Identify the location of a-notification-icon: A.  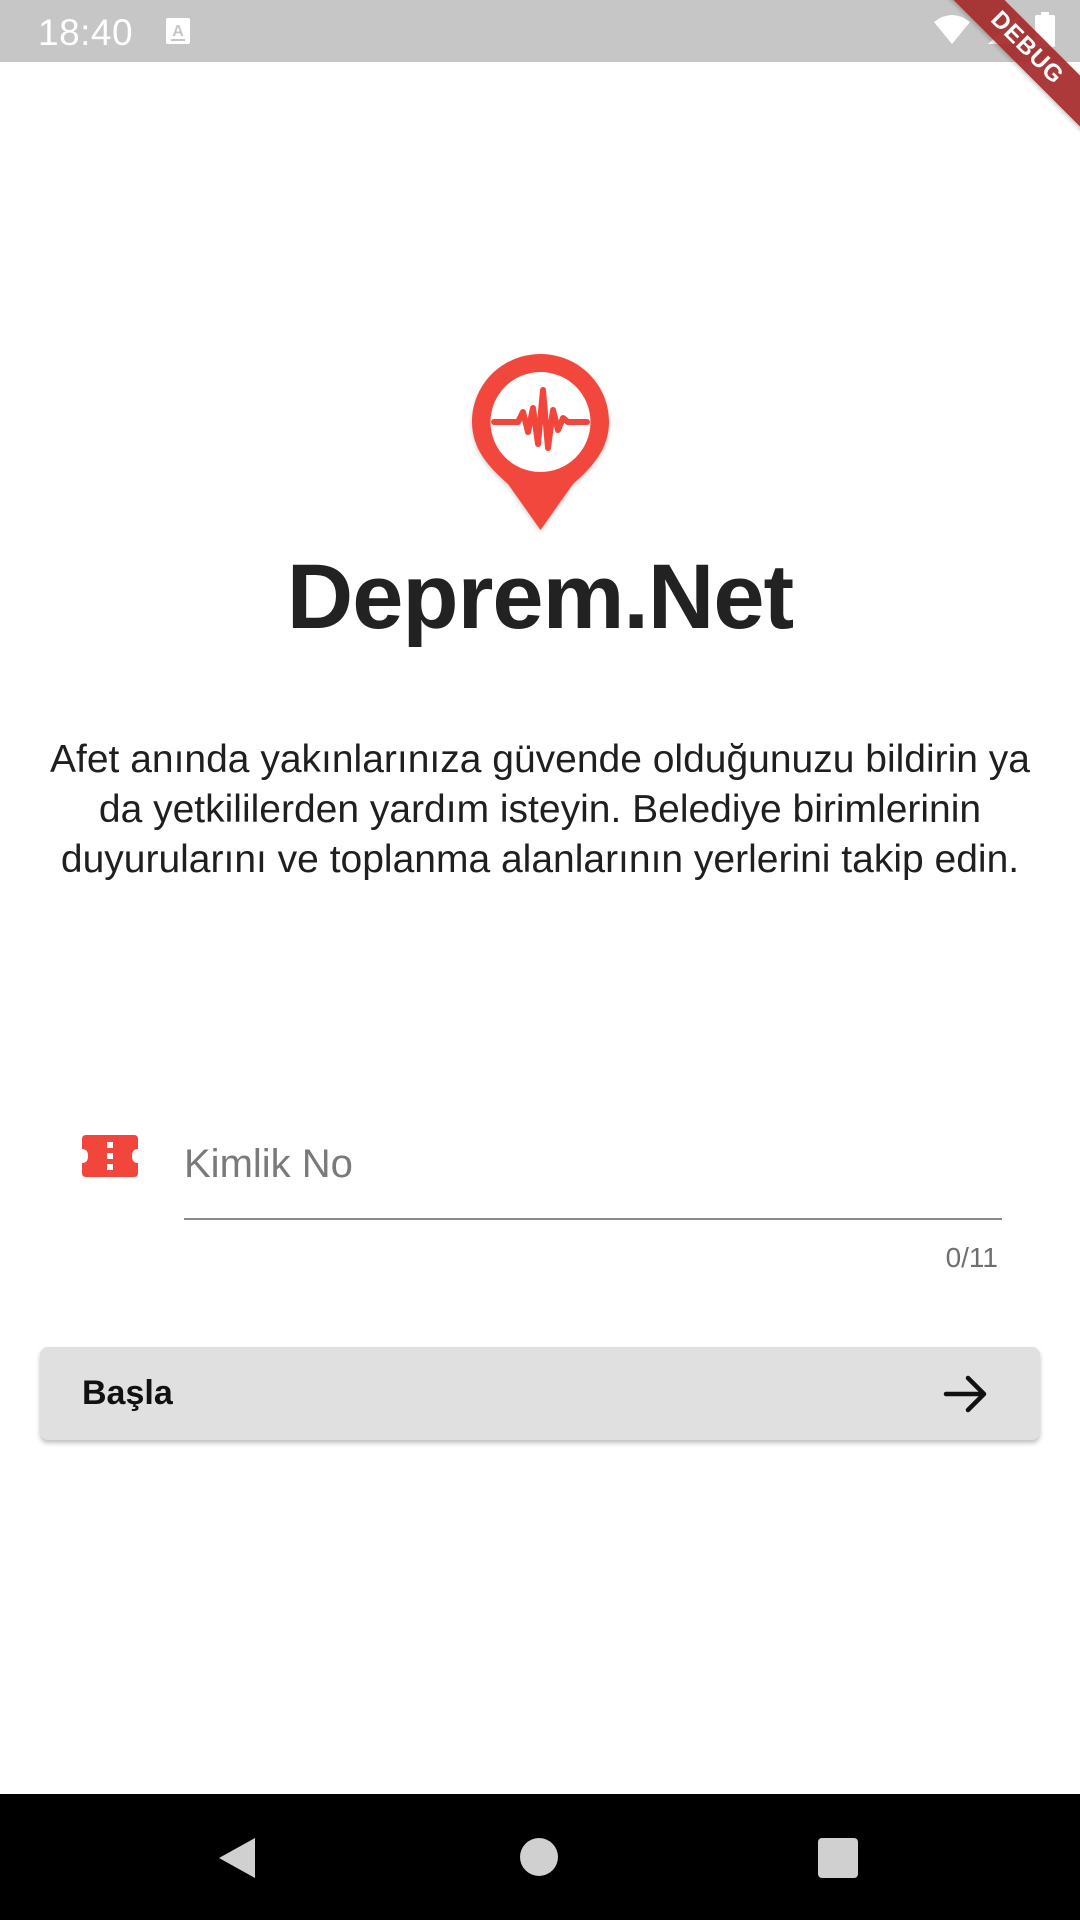
(178, 31).